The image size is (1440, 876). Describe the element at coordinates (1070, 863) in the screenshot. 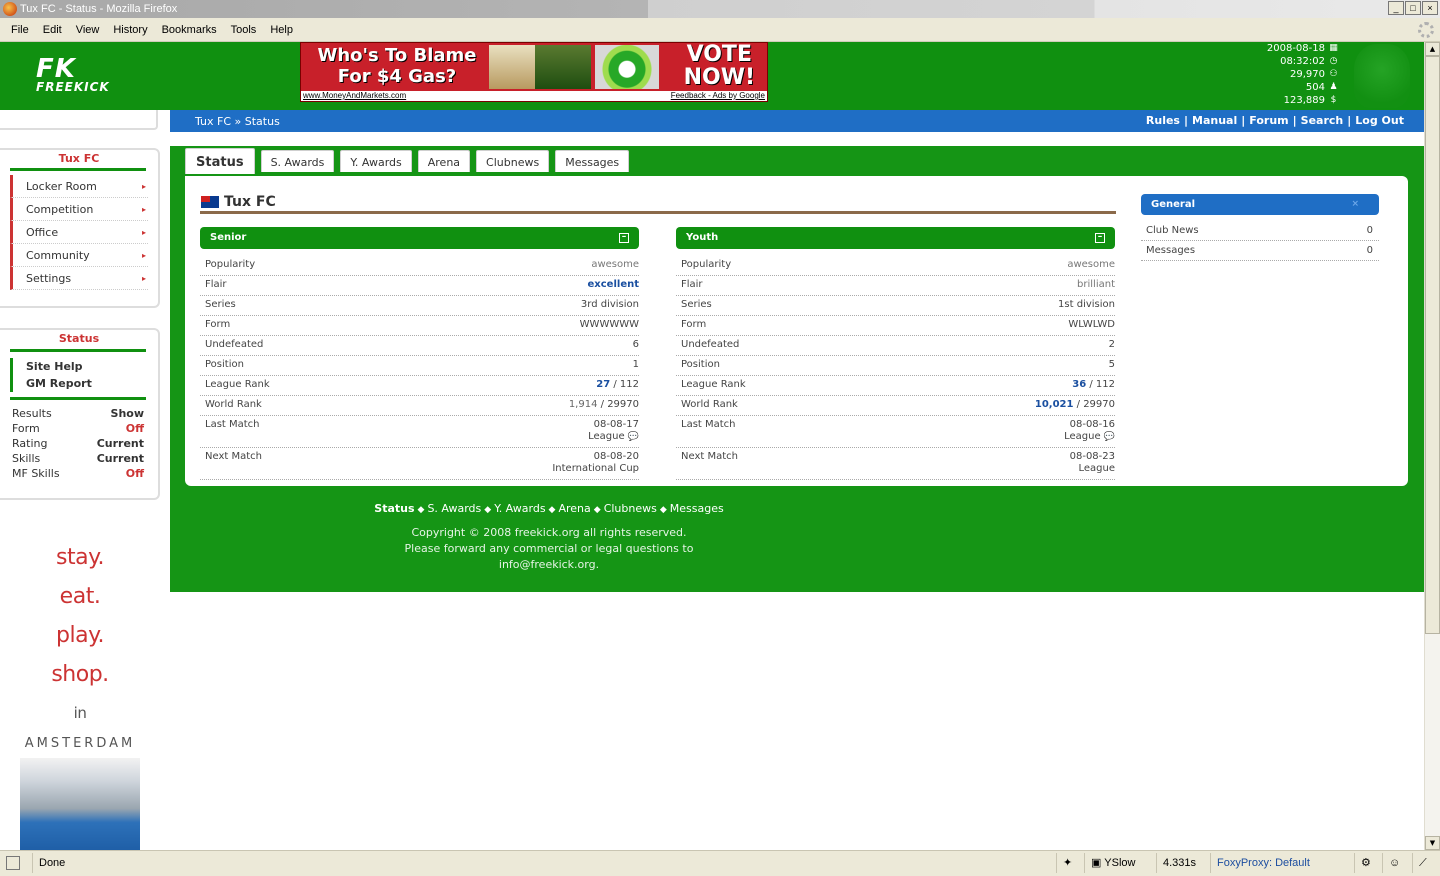

I see `firebug-icon: ✦` at that location.